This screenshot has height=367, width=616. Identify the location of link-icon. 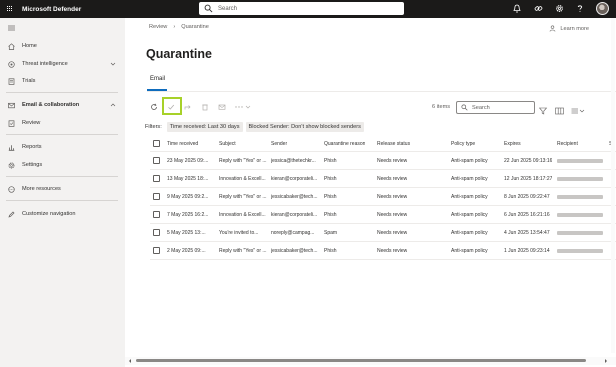
(538, 9).